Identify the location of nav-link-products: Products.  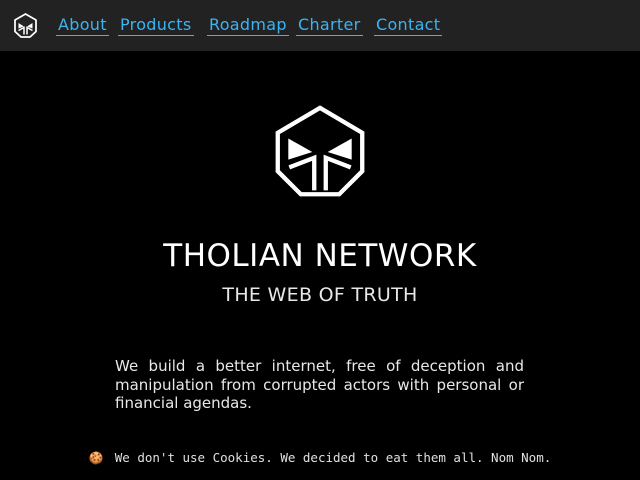
(156, 25).